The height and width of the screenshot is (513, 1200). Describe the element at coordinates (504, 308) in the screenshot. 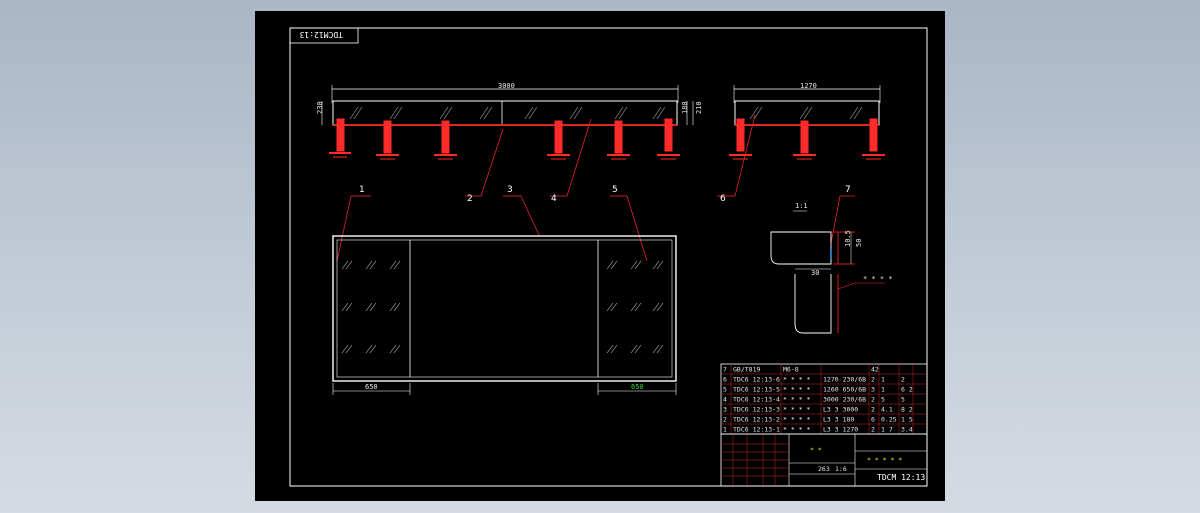

I see `plan-outer-frame` at that location.